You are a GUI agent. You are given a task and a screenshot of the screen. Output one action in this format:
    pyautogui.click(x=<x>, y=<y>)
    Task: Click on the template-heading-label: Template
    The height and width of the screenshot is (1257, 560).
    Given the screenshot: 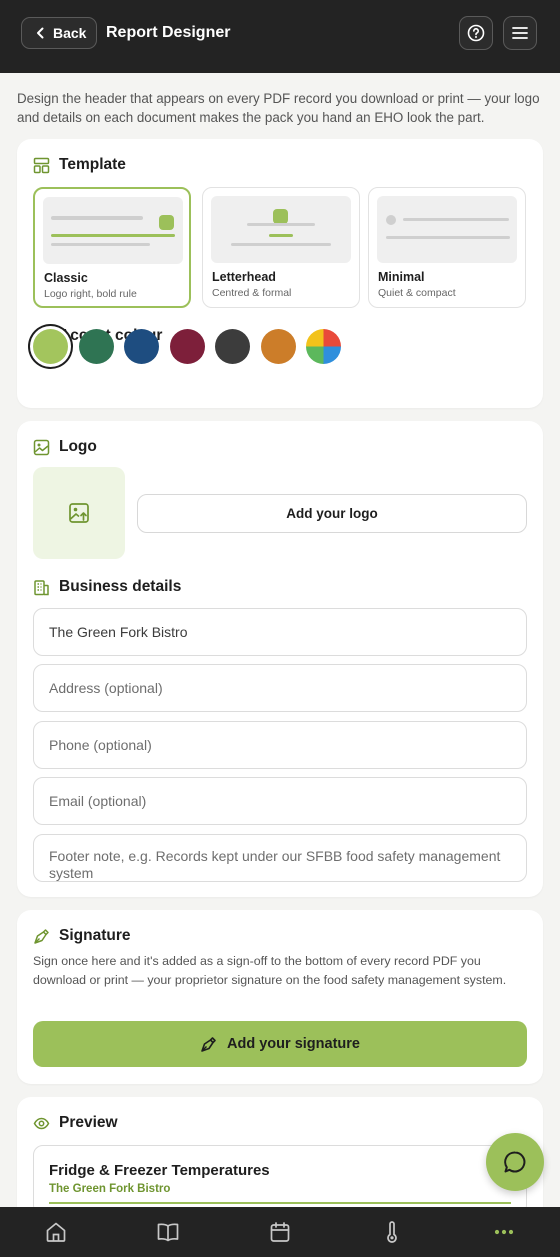 What is the action you would take?
    pyautogui.click(x=92, y=164)
    